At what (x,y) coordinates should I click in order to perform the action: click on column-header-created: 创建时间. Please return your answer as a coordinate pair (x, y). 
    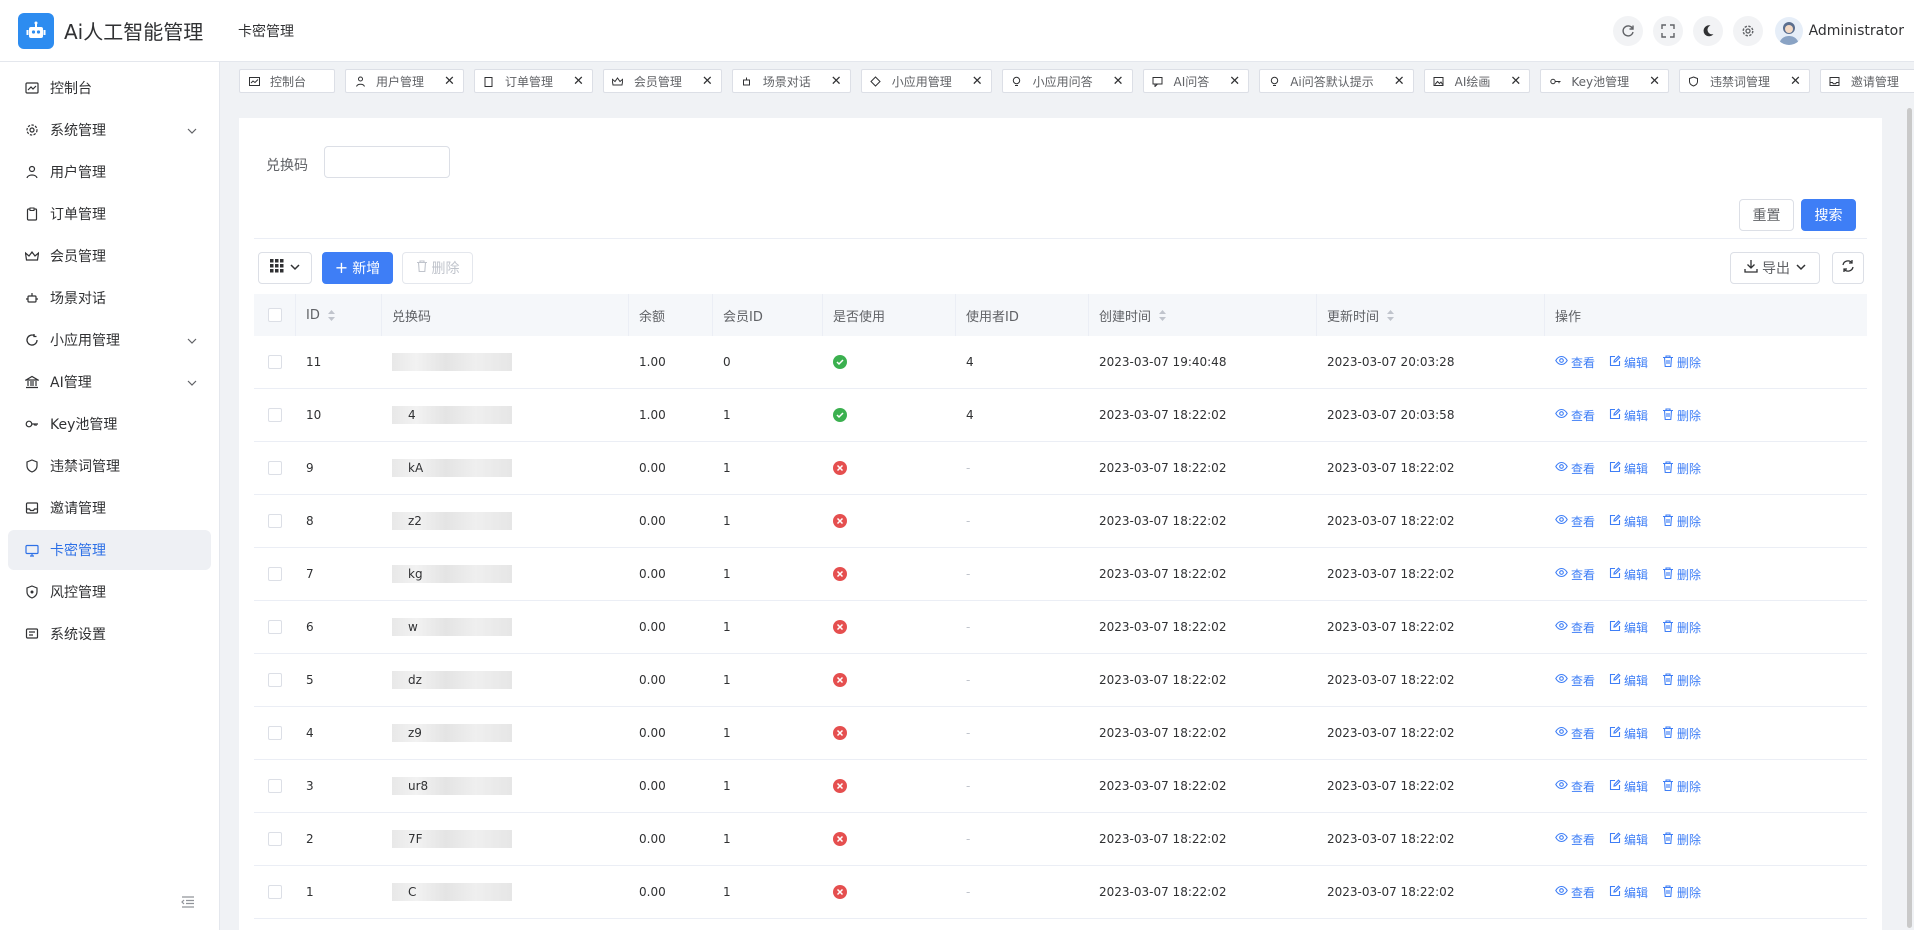
    Looking at the image, I should click on (1203, 315).